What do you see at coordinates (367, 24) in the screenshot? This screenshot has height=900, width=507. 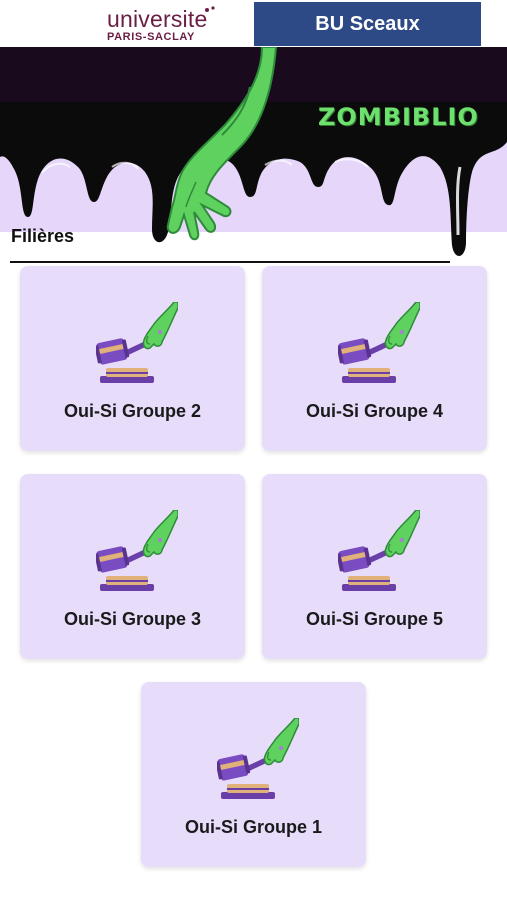 I see `library-button: BU Sceaux` at bounding box center [367, 24].